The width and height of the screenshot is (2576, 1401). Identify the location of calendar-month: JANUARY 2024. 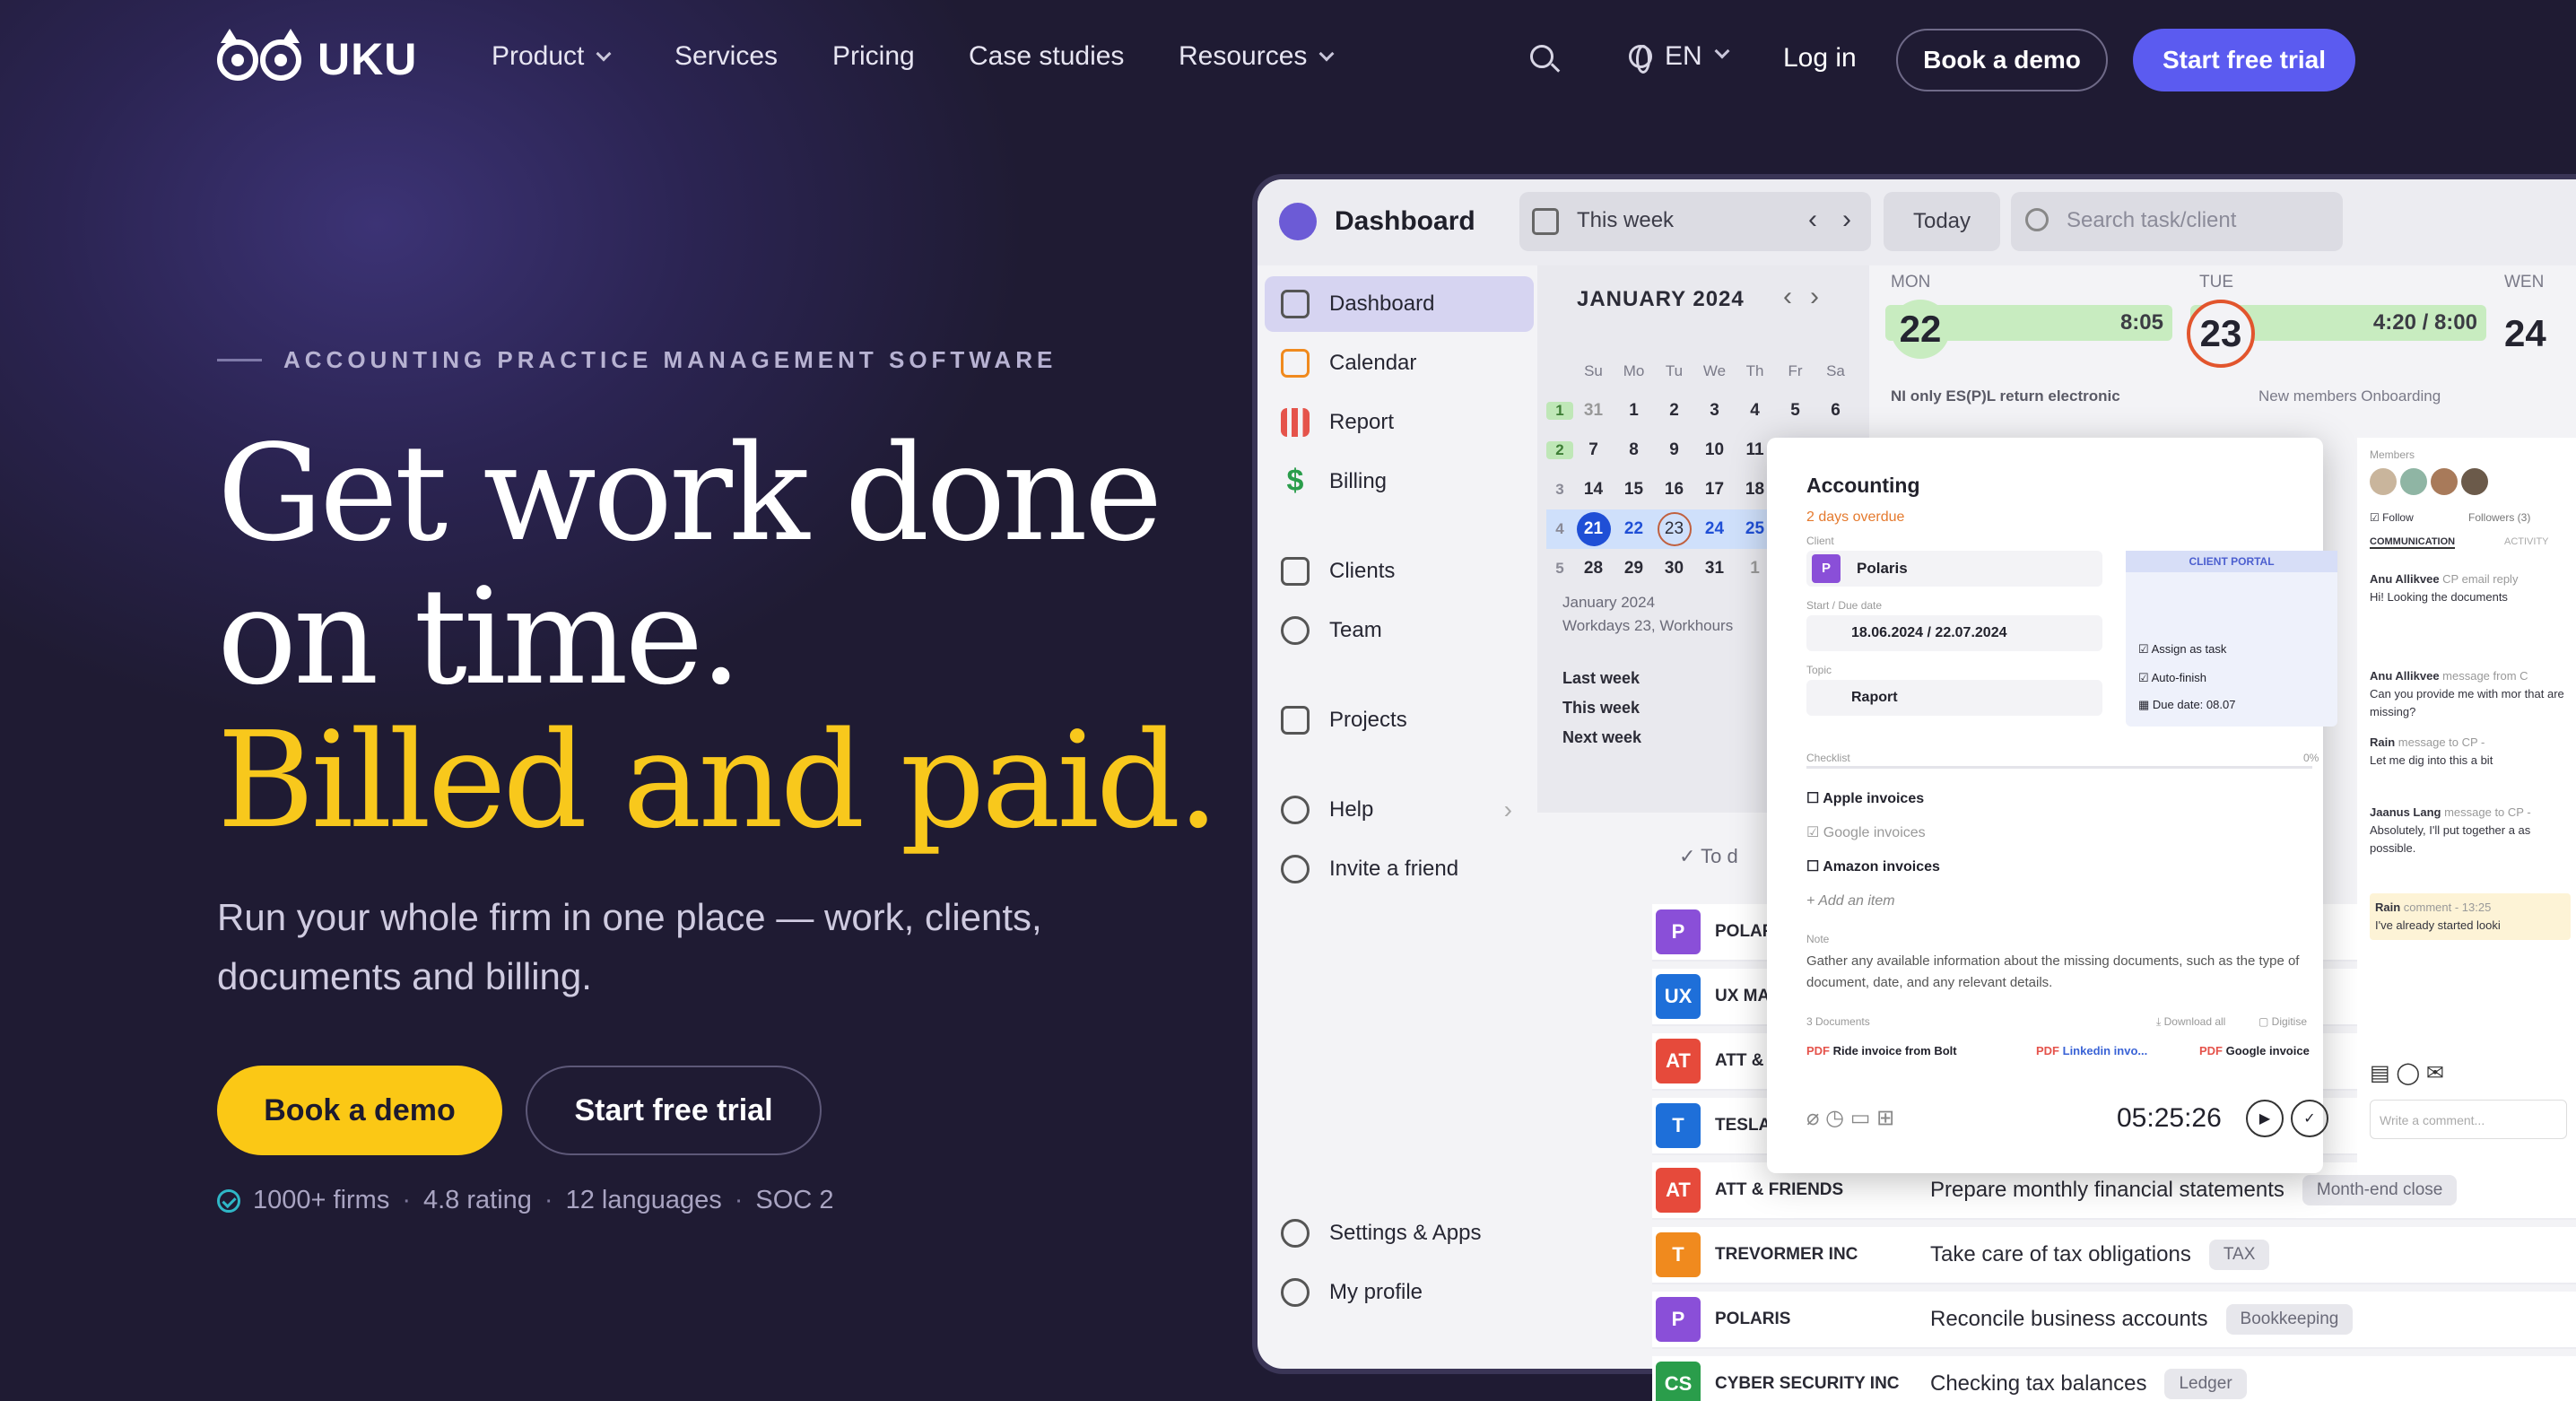
(1661, 299).